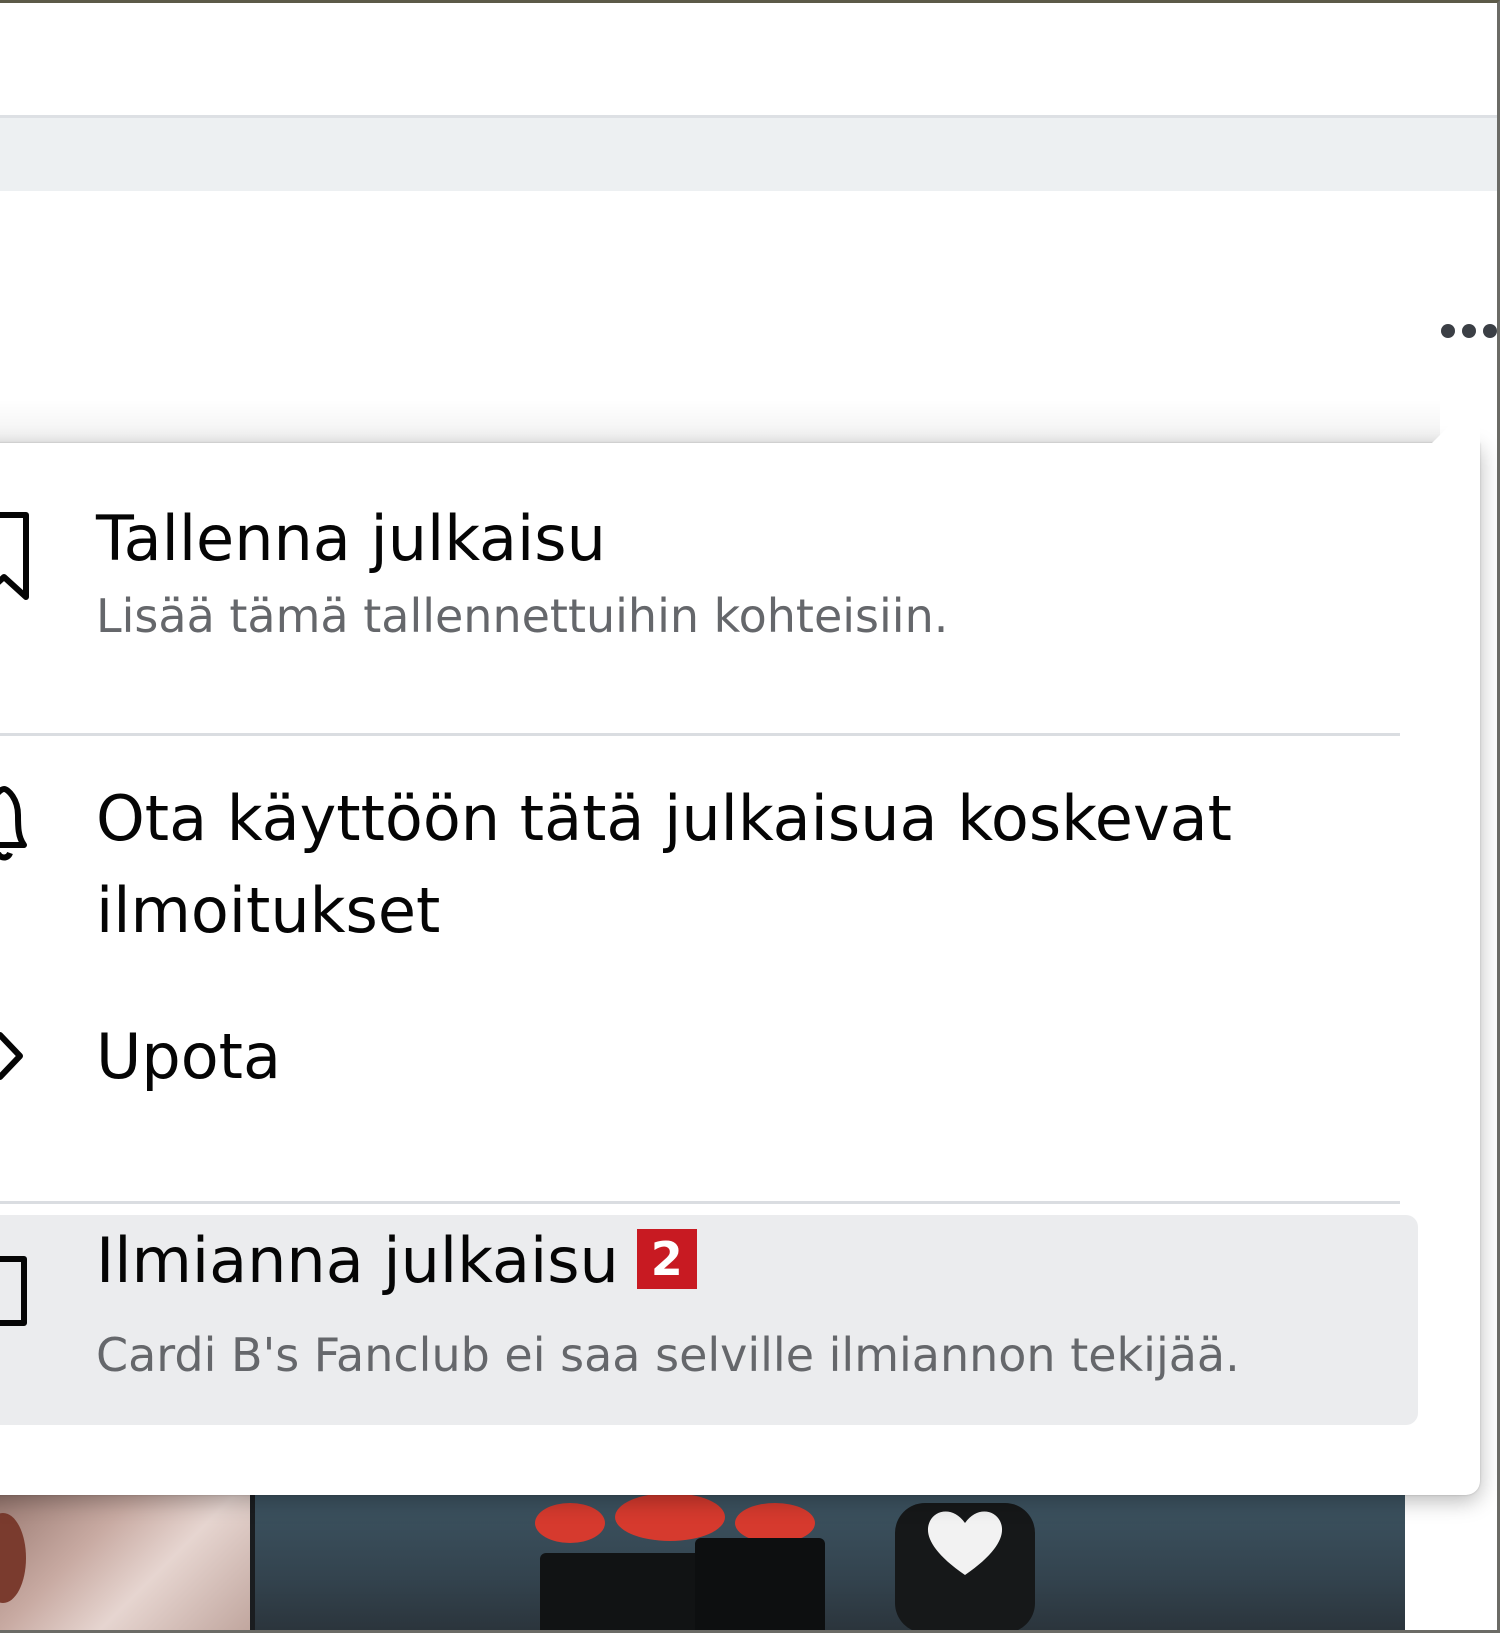 This screenshot has height=1633, width=1500. Describe the element at coordinates (666, 1258) in the screenshot. I see `step-badge: 2` at that location.